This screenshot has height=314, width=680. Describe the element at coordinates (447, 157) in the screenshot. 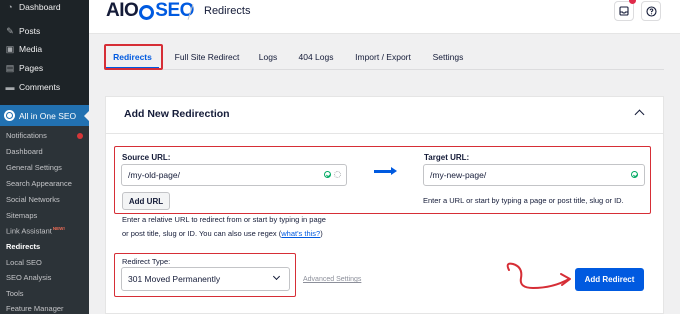

I see `target-url-label: Target URL:` at that location.